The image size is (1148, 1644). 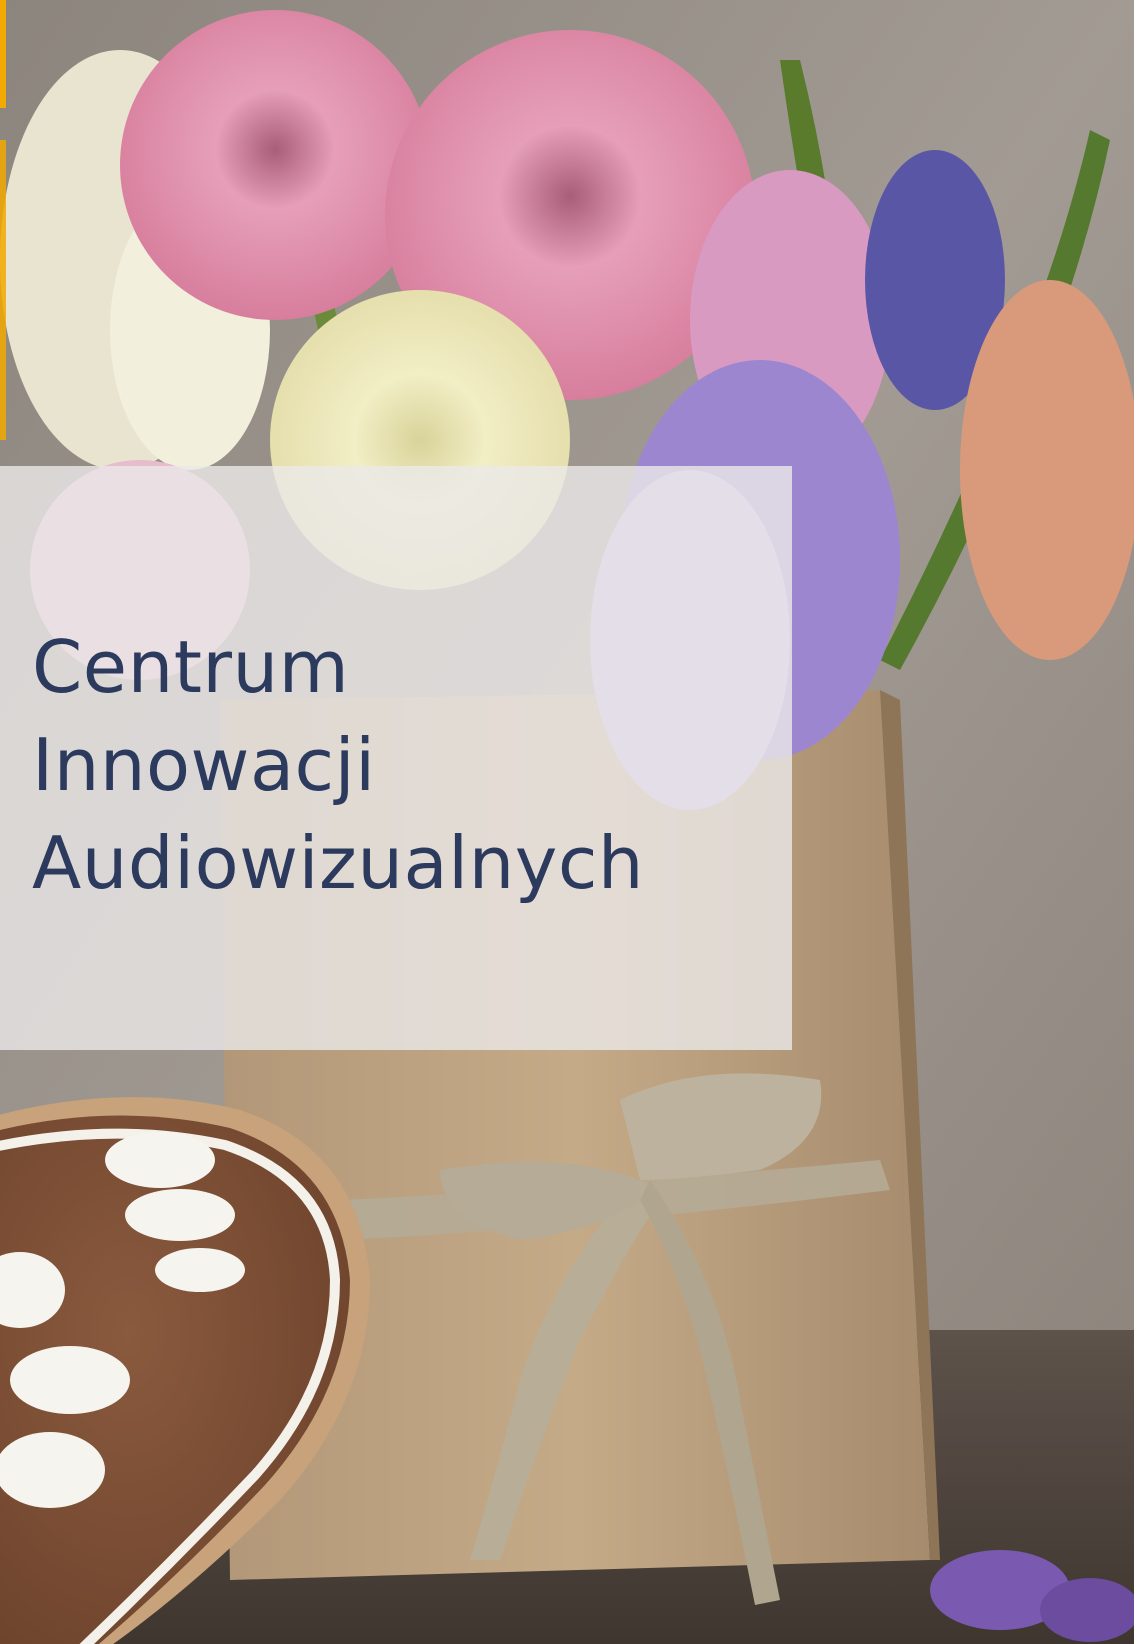 What do you see at coordinates (3, 54) in the screenshot?
I see `accent-tab` at bounding box center [3, 54].